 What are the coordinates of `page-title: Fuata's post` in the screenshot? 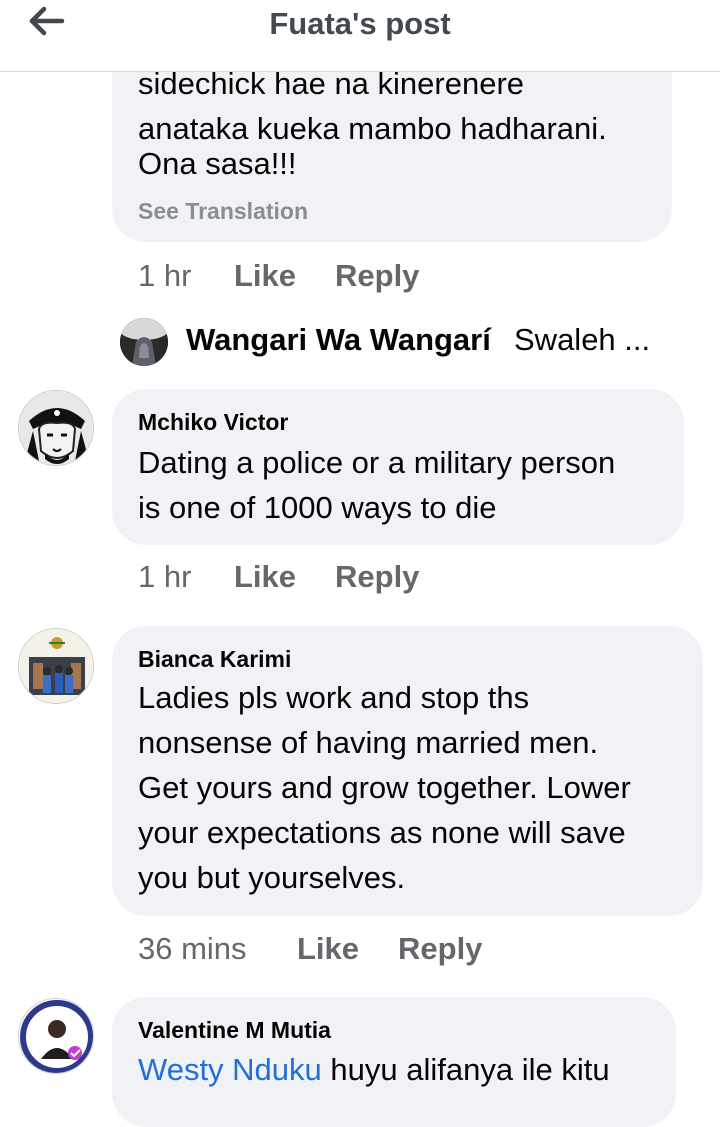 It's located at (360, 23).